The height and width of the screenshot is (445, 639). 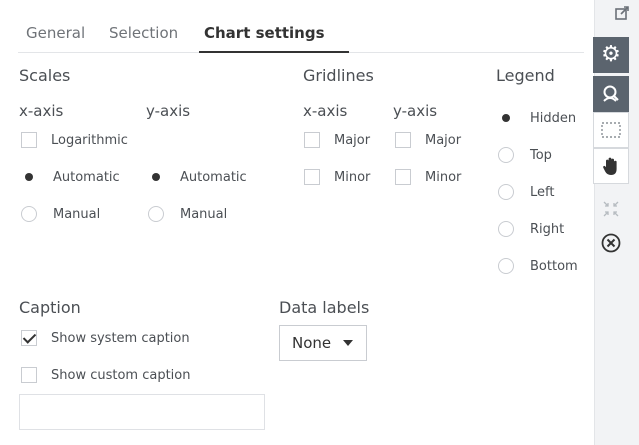 I want to click on x-major-label: Major, so click(x=352, y=140).